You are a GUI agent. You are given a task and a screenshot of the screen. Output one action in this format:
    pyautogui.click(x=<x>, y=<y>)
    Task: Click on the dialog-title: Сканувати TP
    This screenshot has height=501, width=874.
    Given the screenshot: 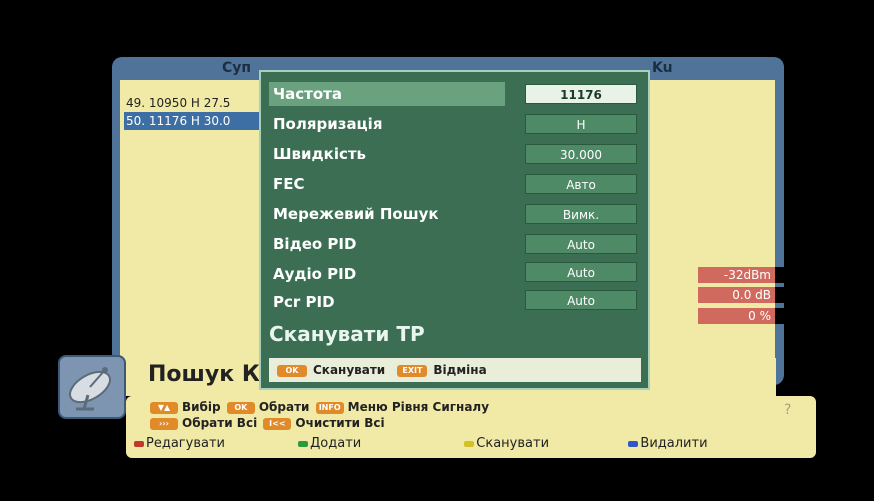 What is the action you would take?
    pyautogui.click(x=347, y=334)
    